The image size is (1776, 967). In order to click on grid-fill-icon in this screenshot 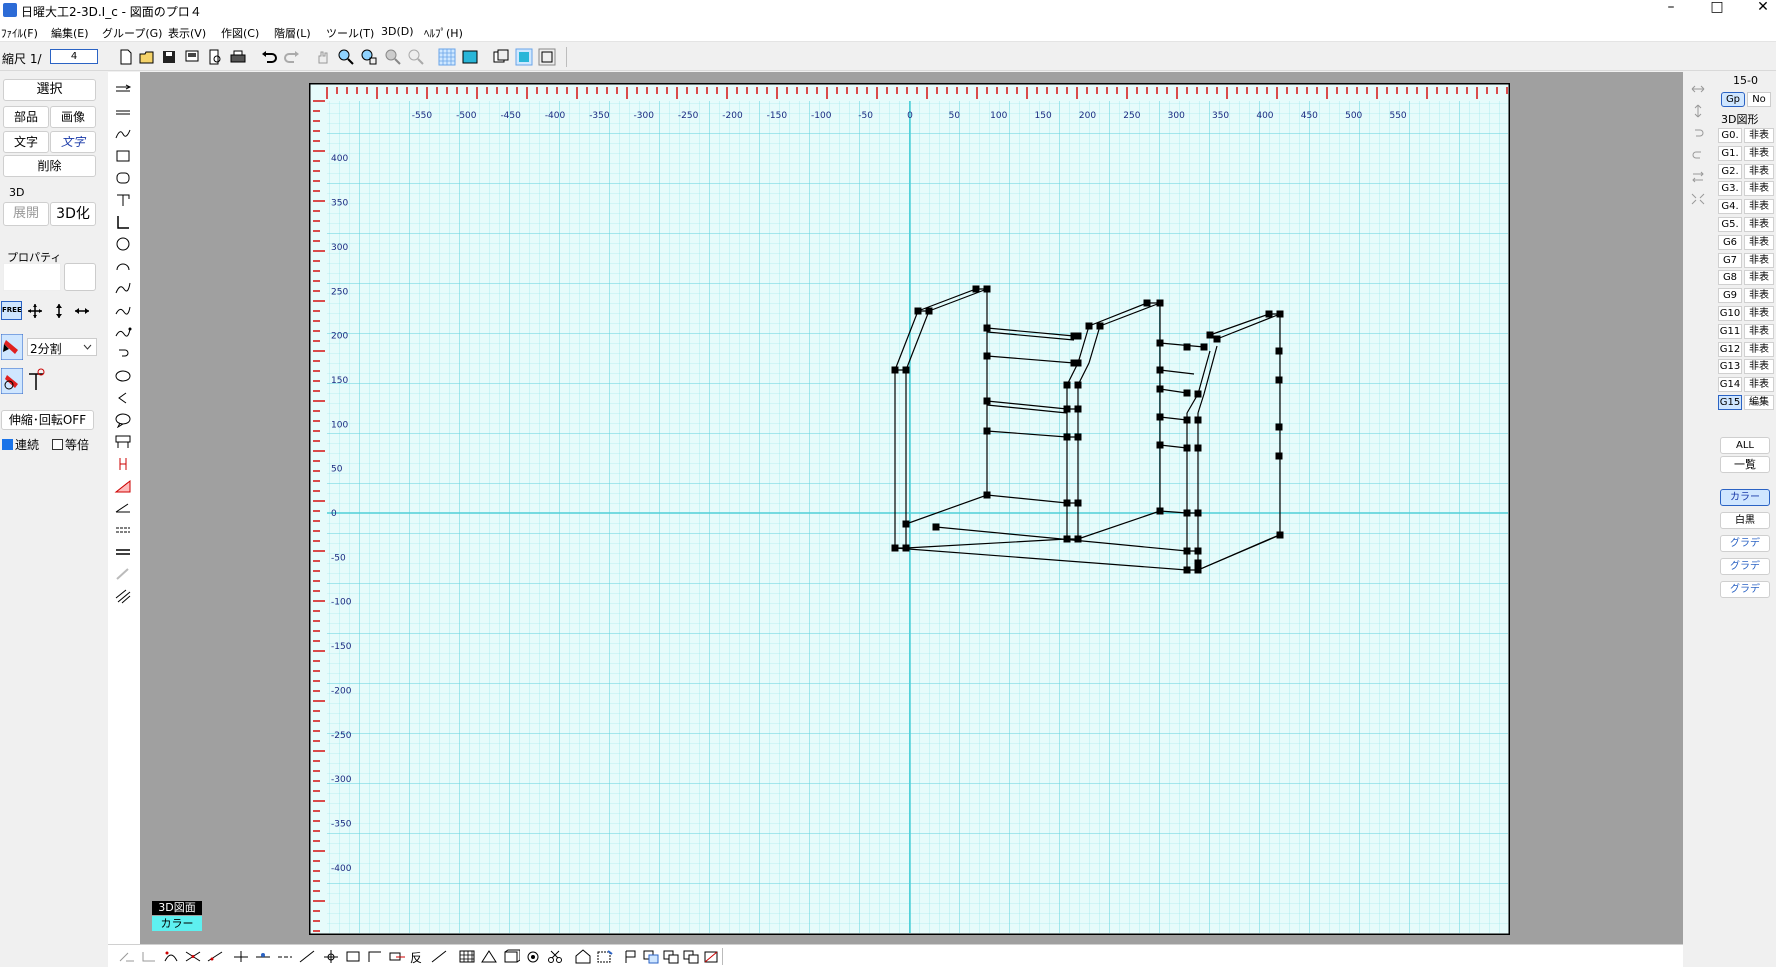, I will do `click(467, 956)`.